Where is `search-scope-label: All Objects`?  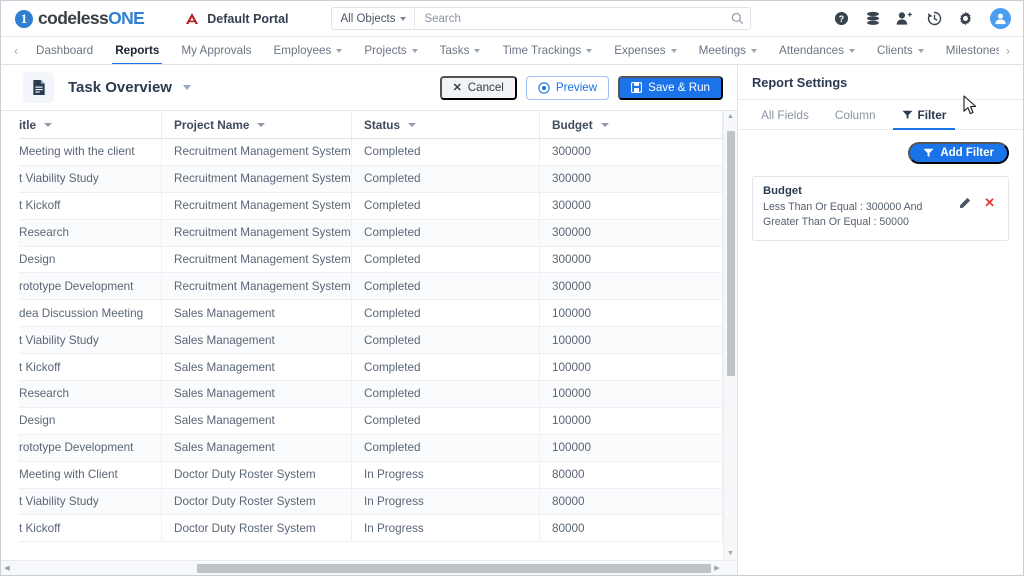 search-scope-label: All Objects is located at coordinates (368, 18).